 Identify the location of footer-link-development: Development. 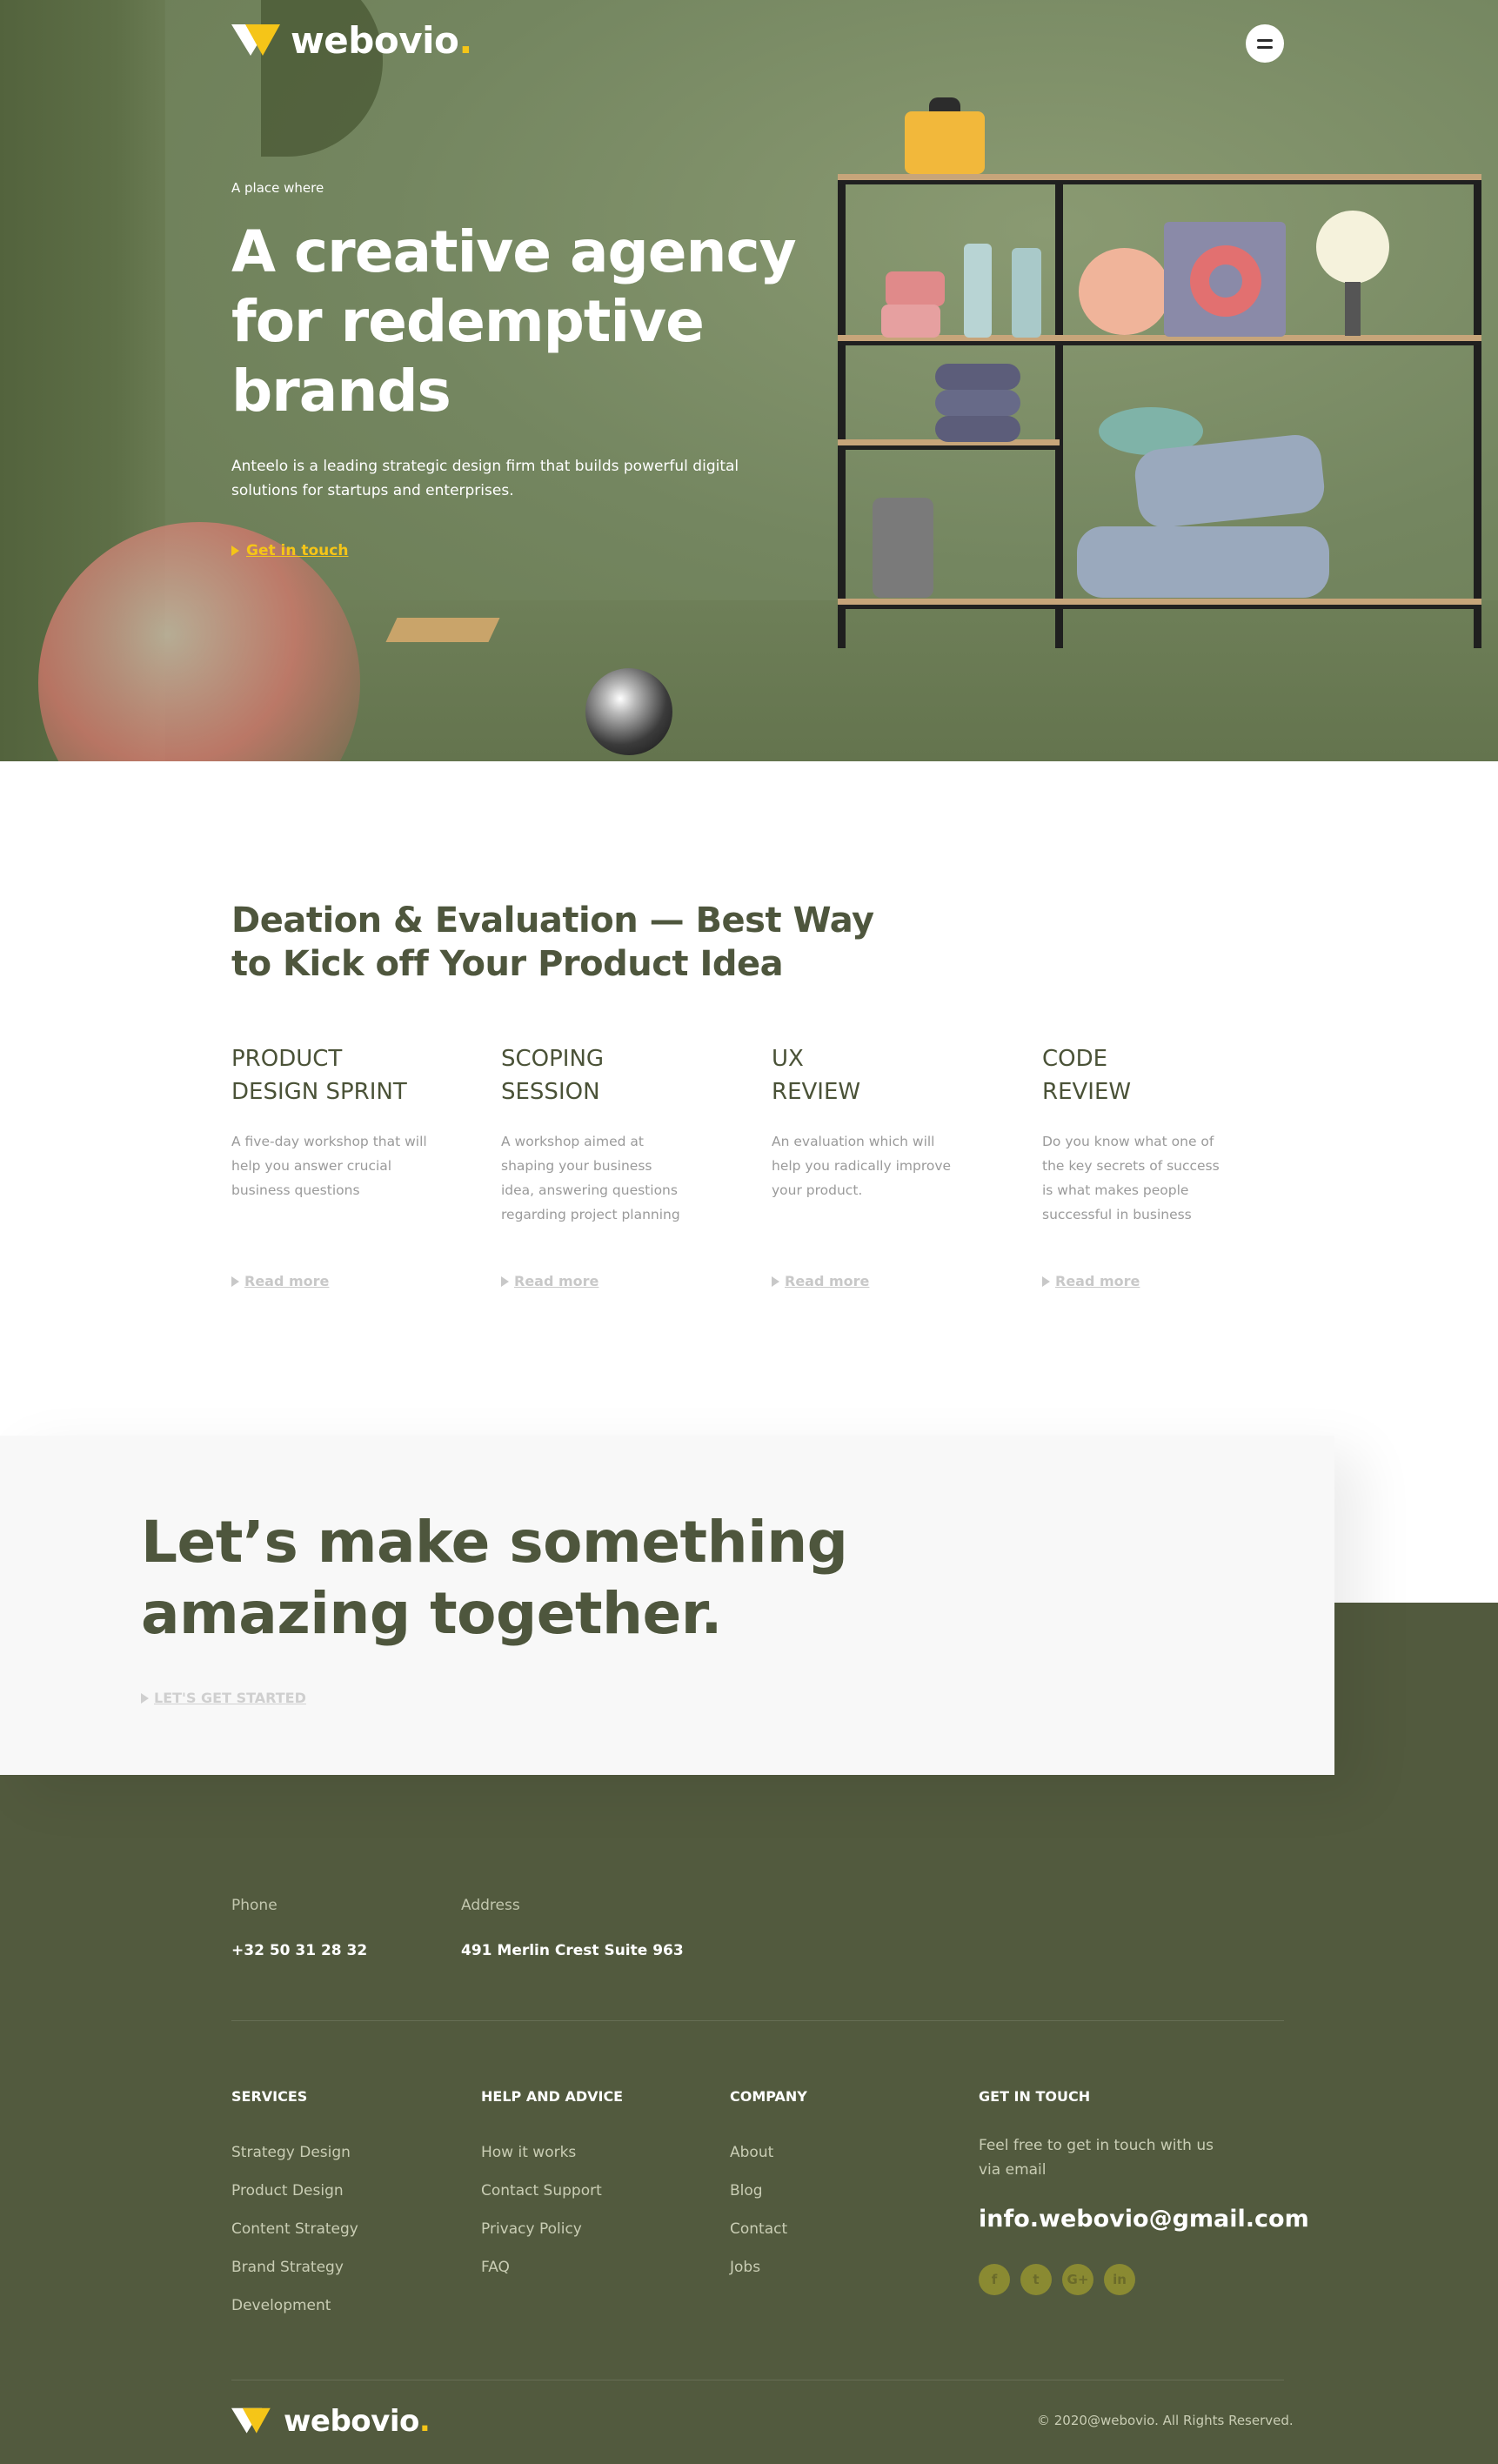
(294, 2315).